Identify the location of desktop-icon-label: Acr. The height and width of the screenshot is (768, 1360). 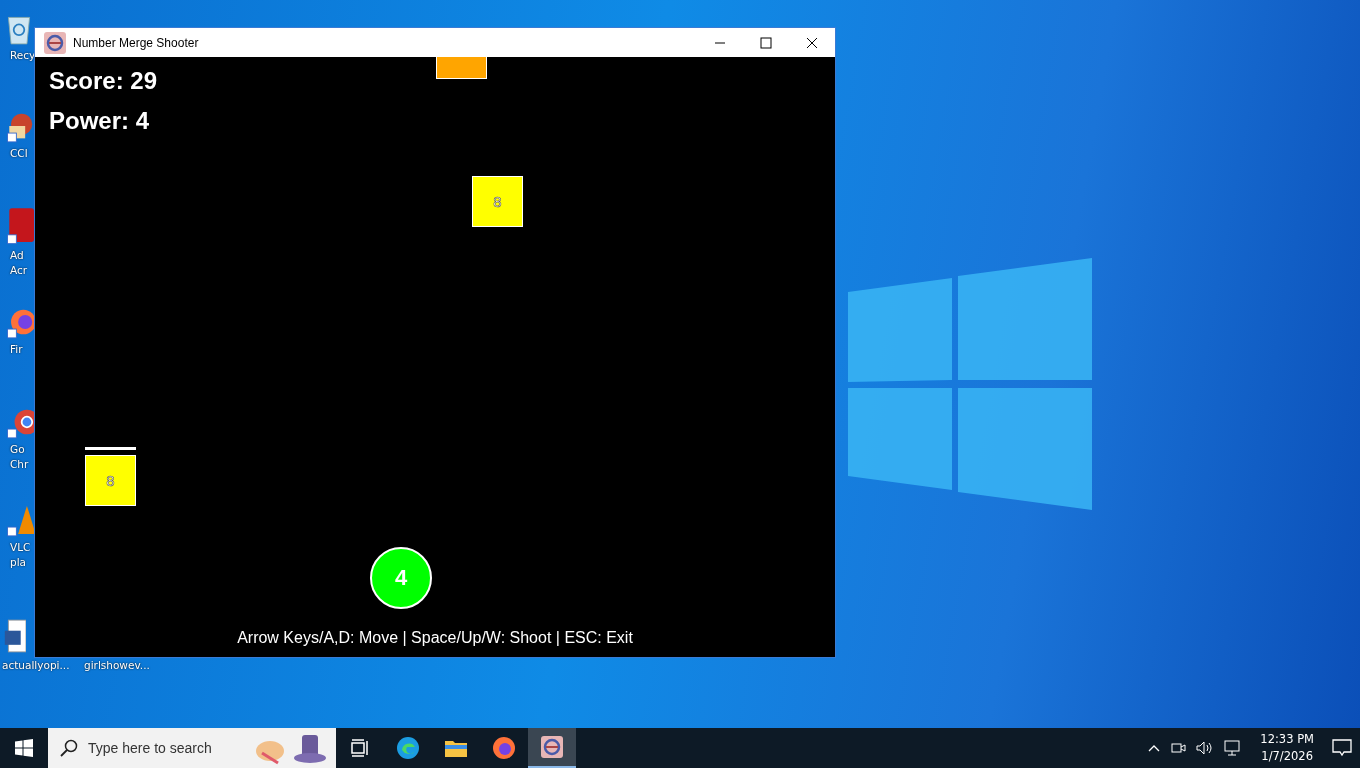
(19, 270).